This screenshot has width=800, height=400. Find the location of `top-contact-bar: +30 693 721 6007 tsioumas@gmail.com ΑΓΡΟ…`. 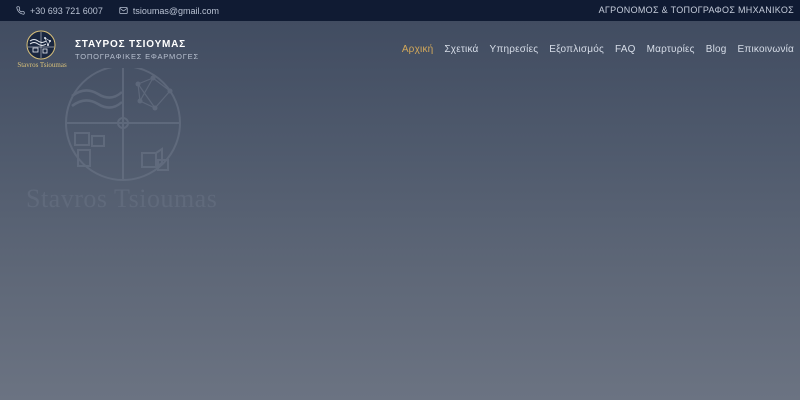

top-contact-bar: +30 693 721 6007 tsioumas@gmail.com ΑΓΡΟ… is located at coordinates (400, 10).